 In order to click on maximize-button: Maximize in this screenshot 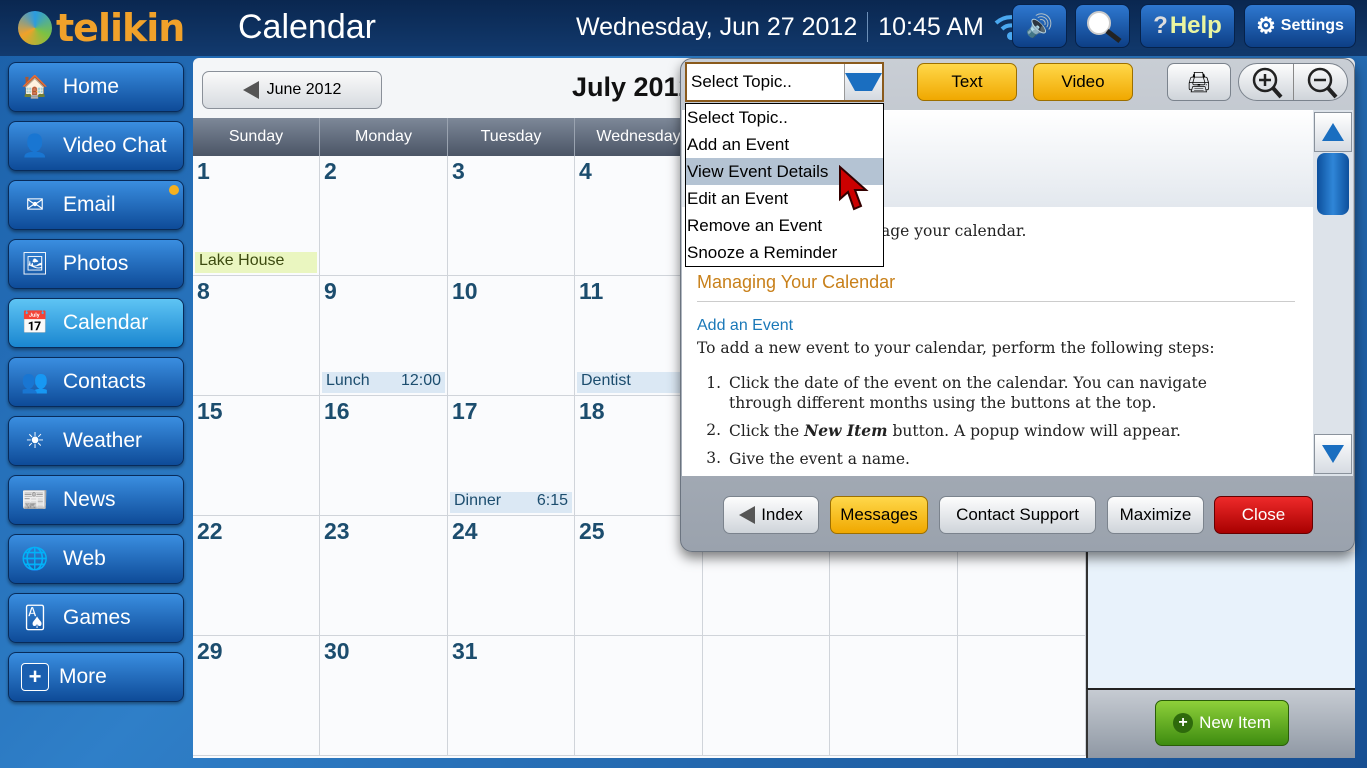, I will do `click(1155, 515)`.